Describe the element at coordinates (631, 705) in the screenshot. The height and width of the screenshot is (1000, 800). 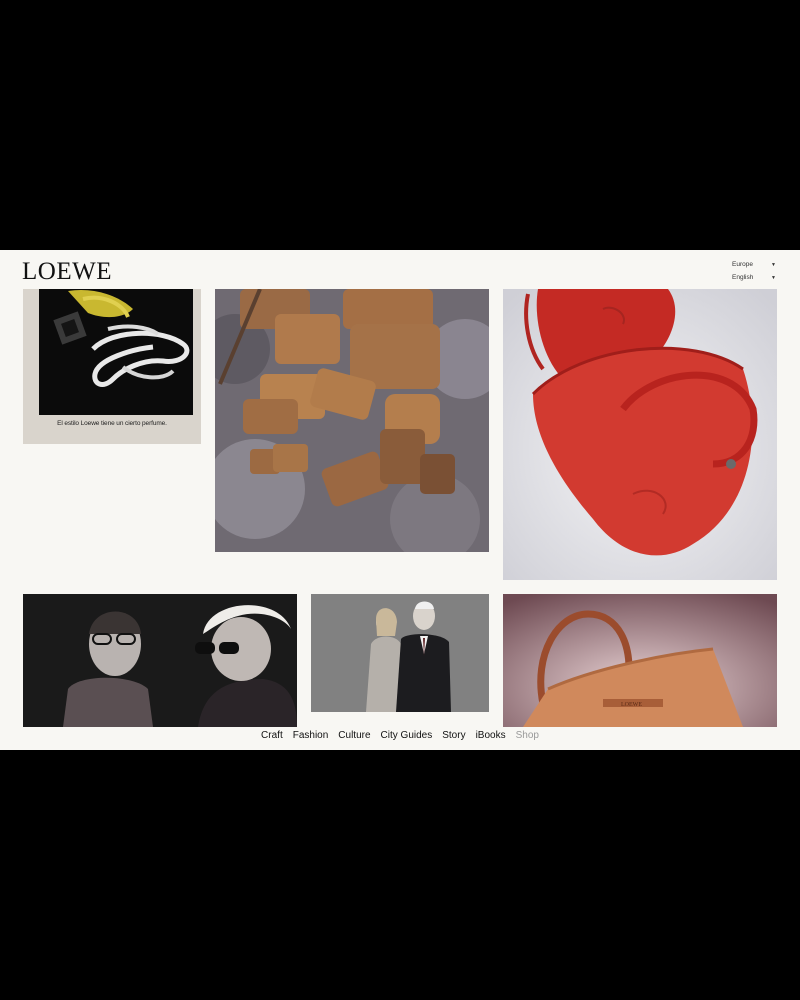
I see `svg-text: LOEWE` at that location.